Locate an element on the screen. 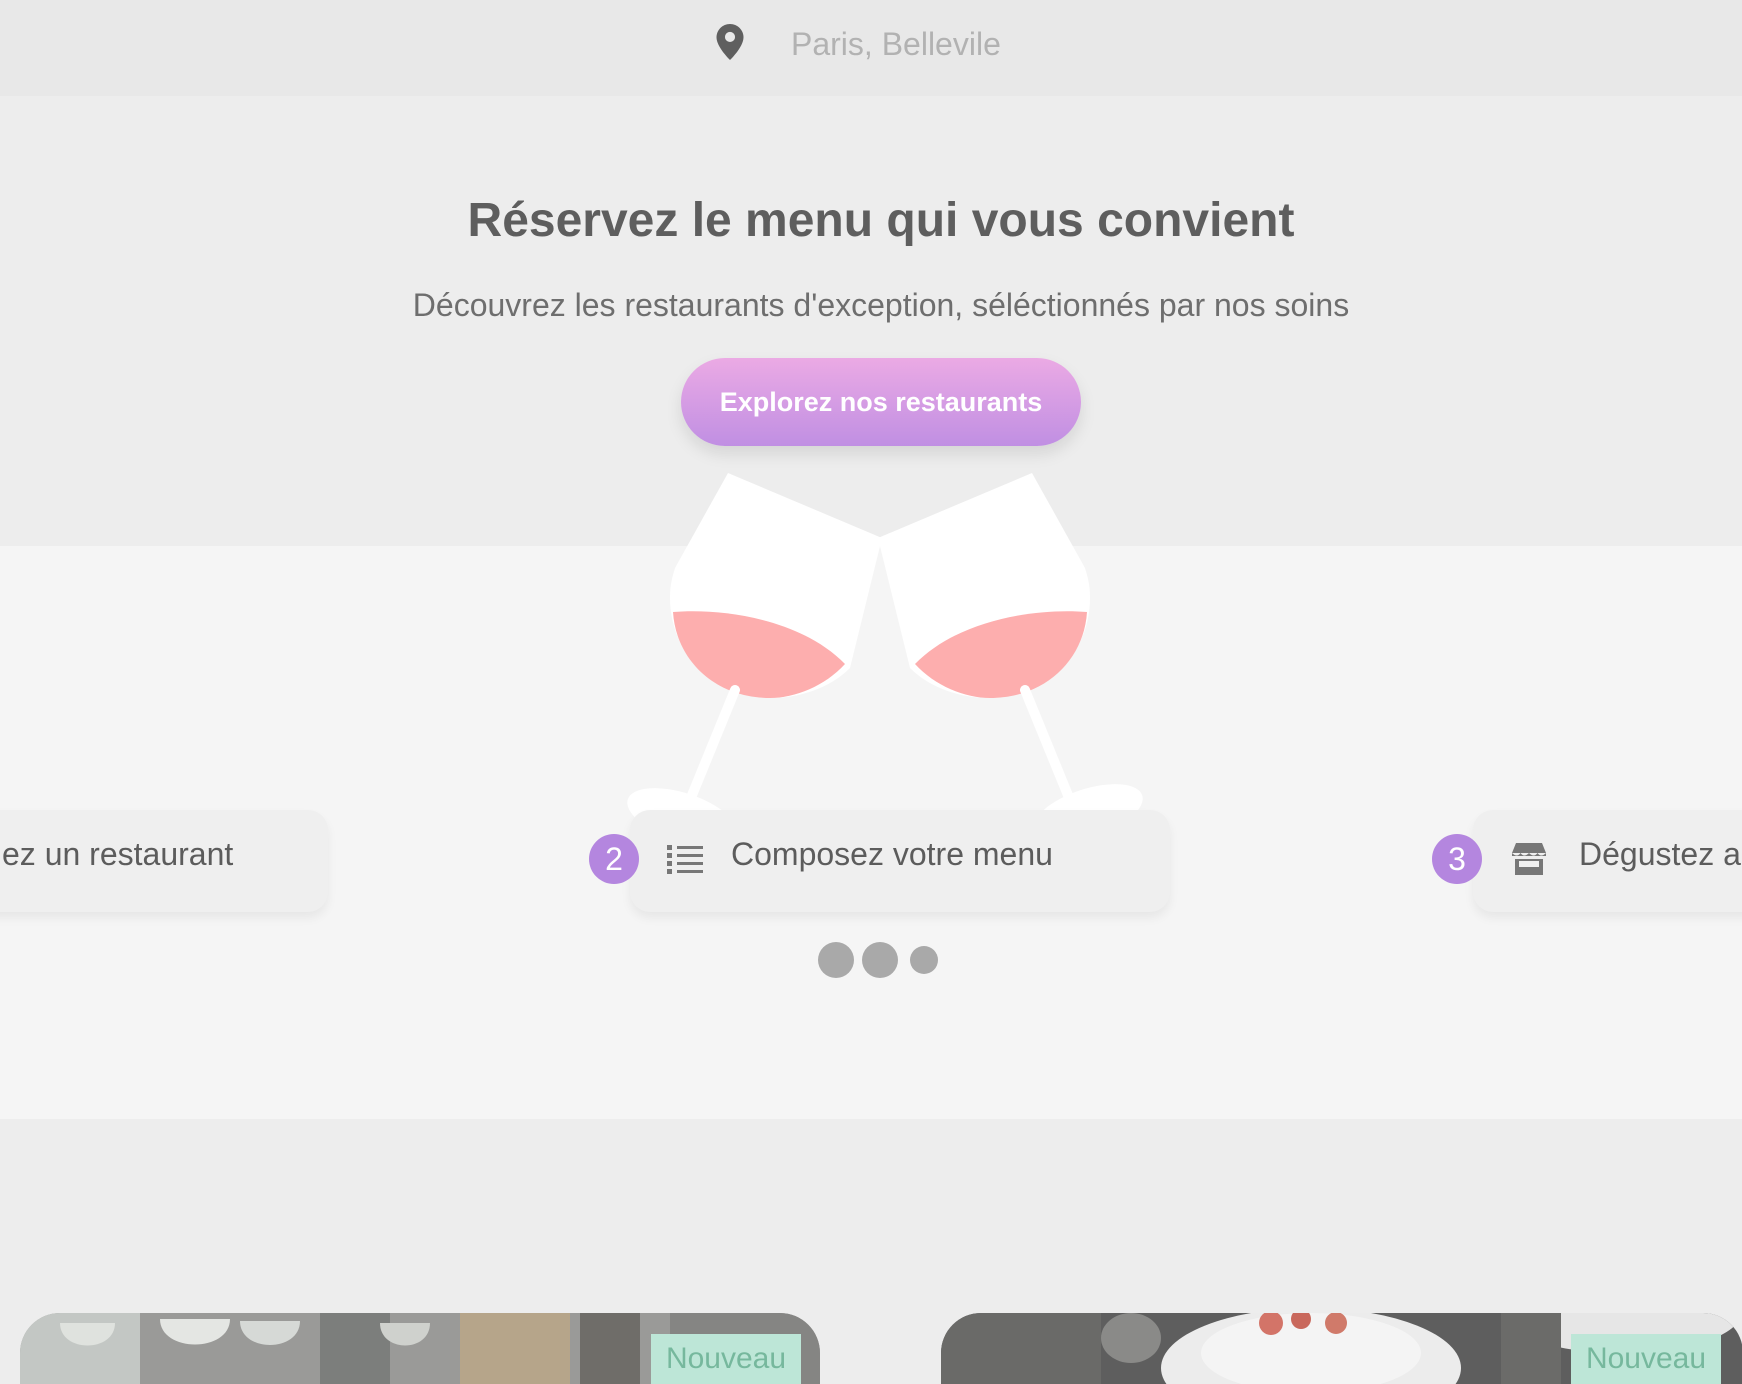 Image resolution: width=1742 pixels, height=1384 pixels. store-icon is located at coordinates (1529, 859).